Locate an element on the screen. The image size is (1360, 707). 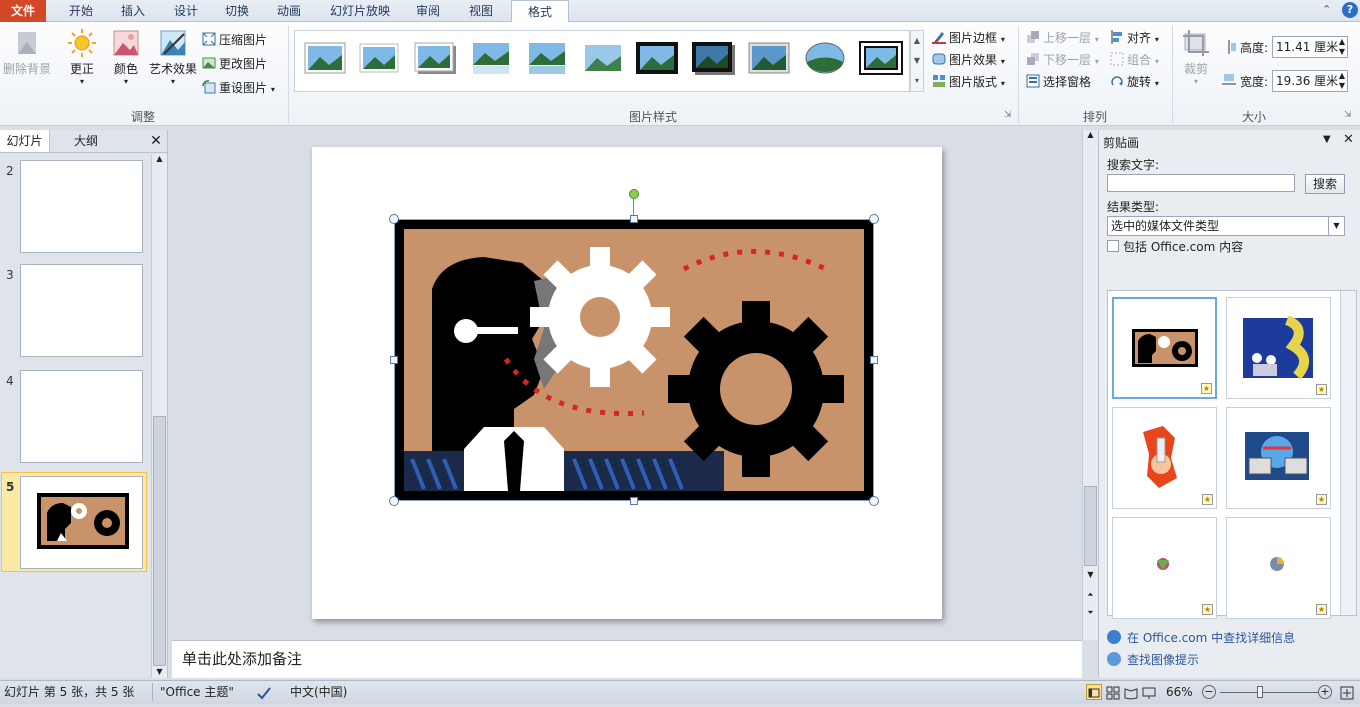
style-thumb-thick-black is located at coordinates (657, 58).